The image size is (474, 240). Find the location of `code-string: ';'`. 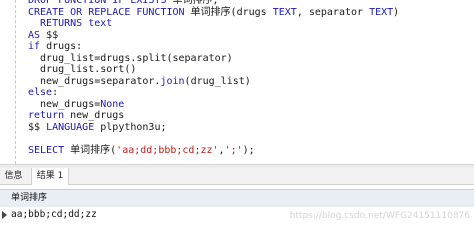

code-string: ';' is located at coordinates (233, 150).